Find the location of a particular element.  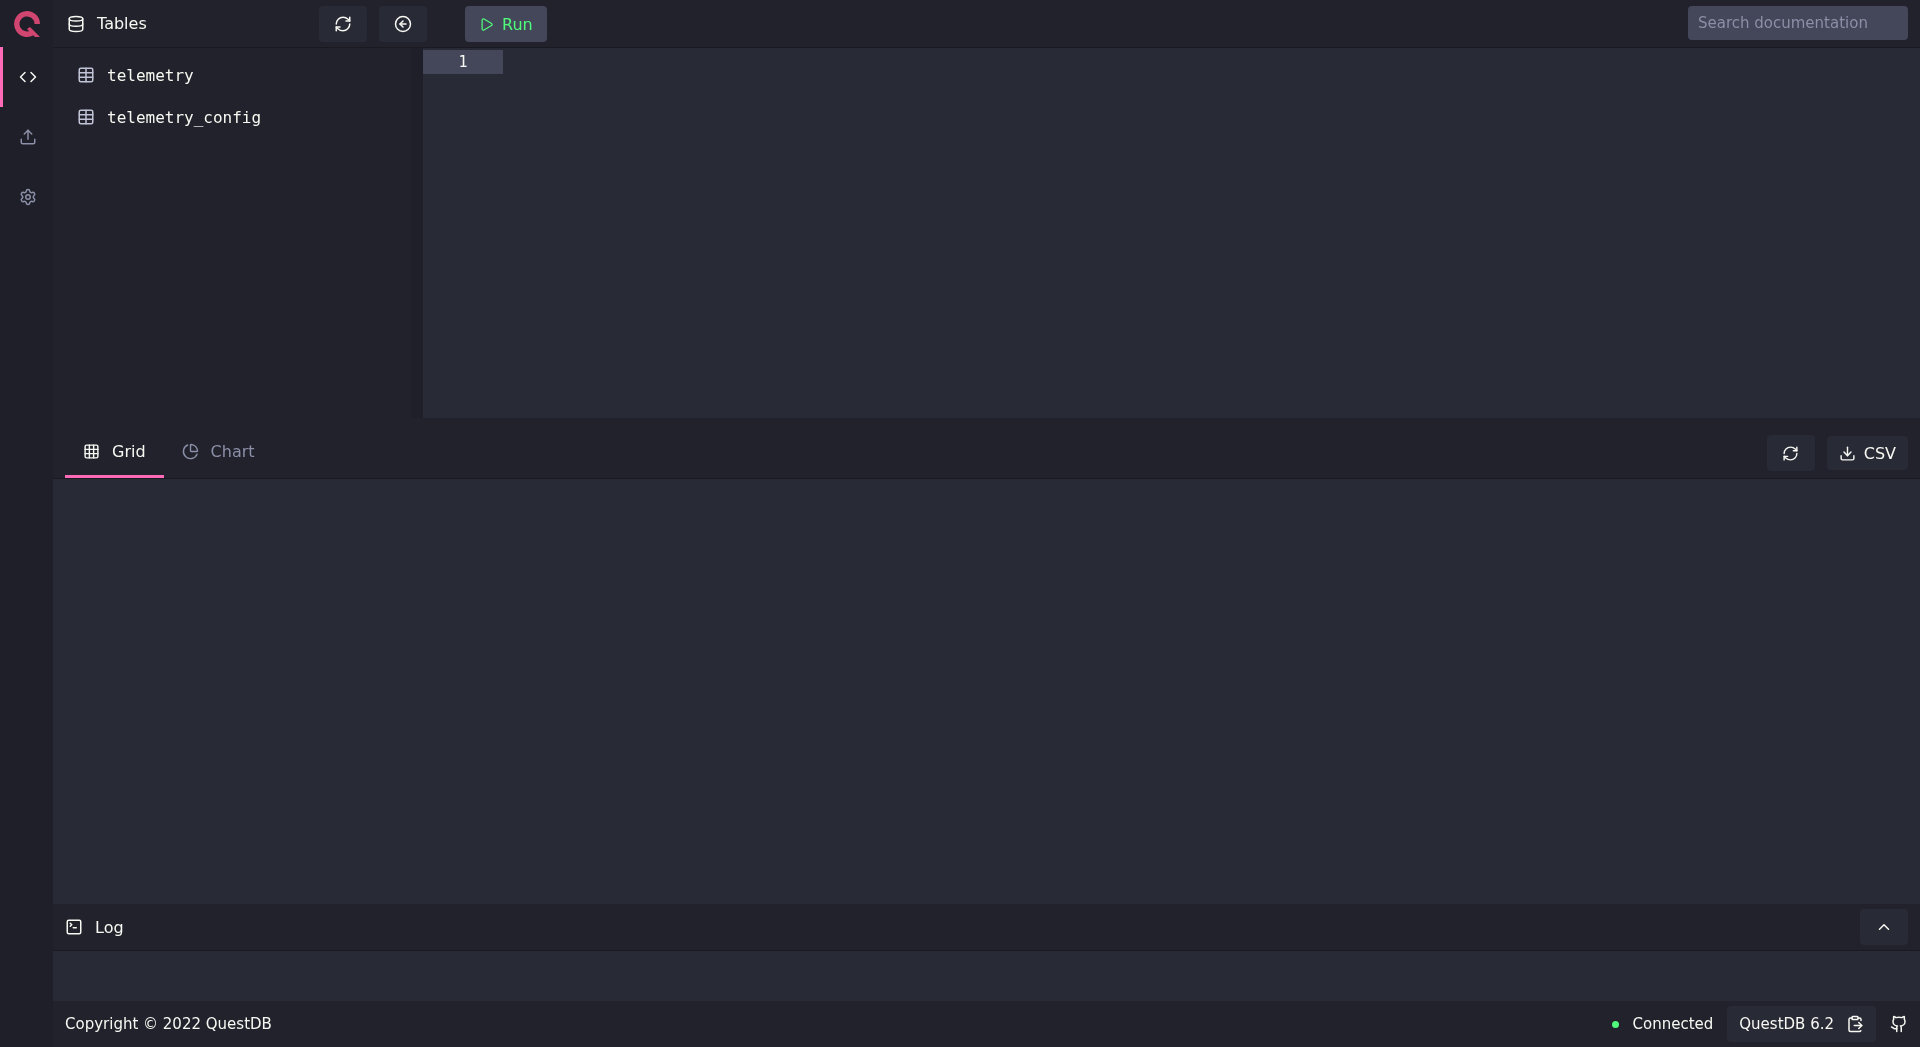

download-icon is located at coordinates (1847, 453).